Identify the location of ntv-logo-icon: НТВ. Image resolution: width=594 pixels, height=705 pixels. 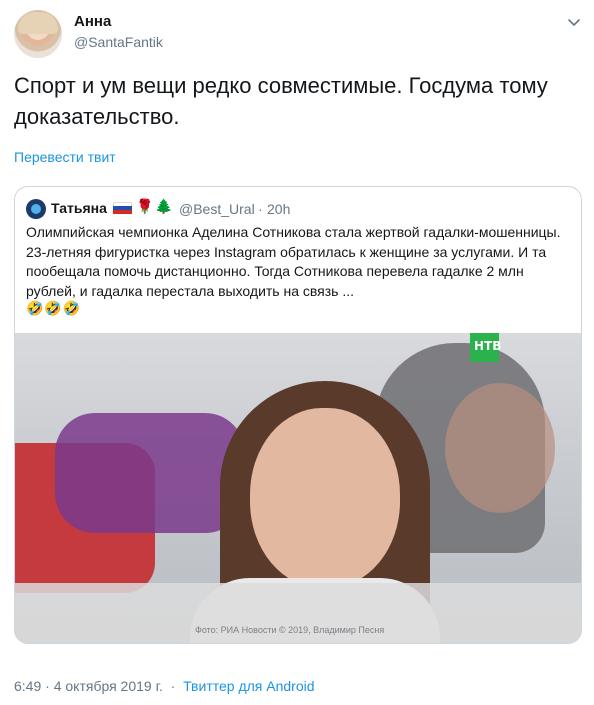
(486, 347).